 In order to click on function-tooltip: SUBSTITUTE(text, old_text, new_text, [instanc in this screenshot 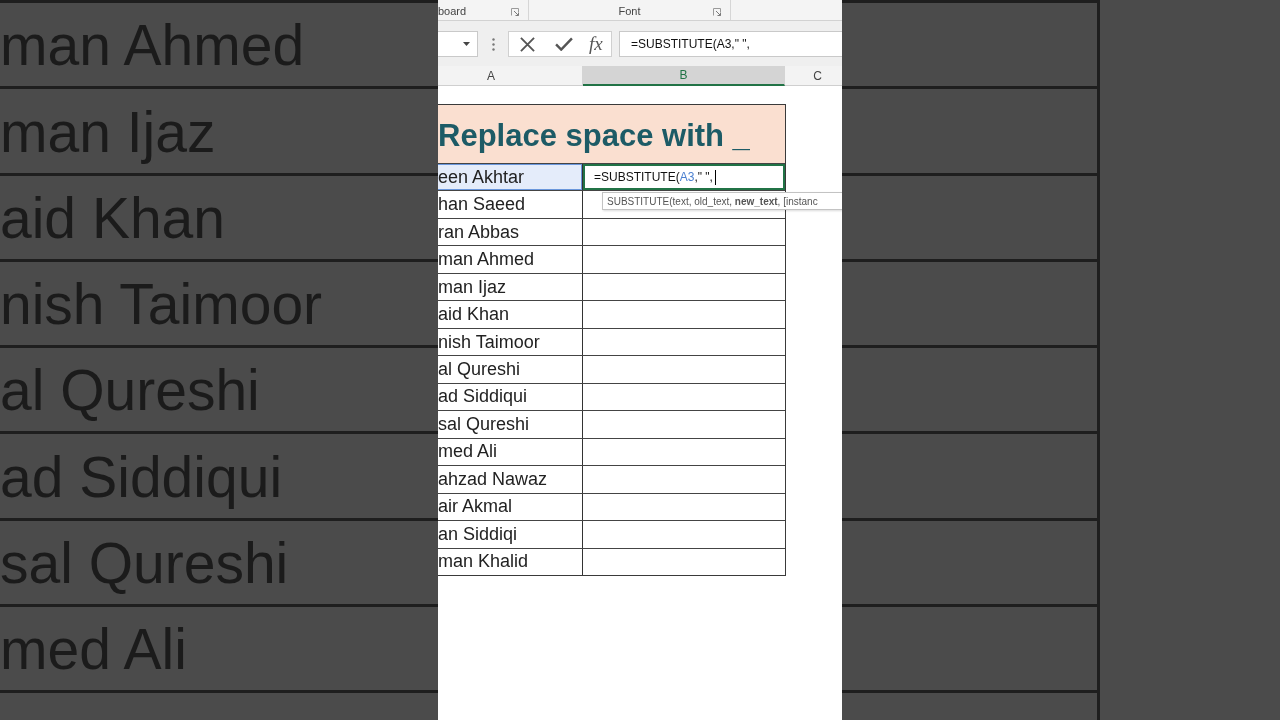, I will do `click(722, 201)`.